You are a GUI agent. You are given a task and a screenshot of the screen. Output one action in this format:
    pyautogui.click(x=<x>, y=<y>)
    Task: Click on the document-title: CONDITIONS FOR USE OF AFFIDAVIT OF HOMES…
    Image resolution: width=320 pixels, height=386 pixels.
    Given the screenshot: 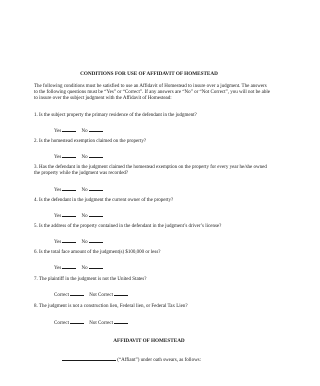 What is the action you would take?
    pyautogui.click(x=149, y=74)
    